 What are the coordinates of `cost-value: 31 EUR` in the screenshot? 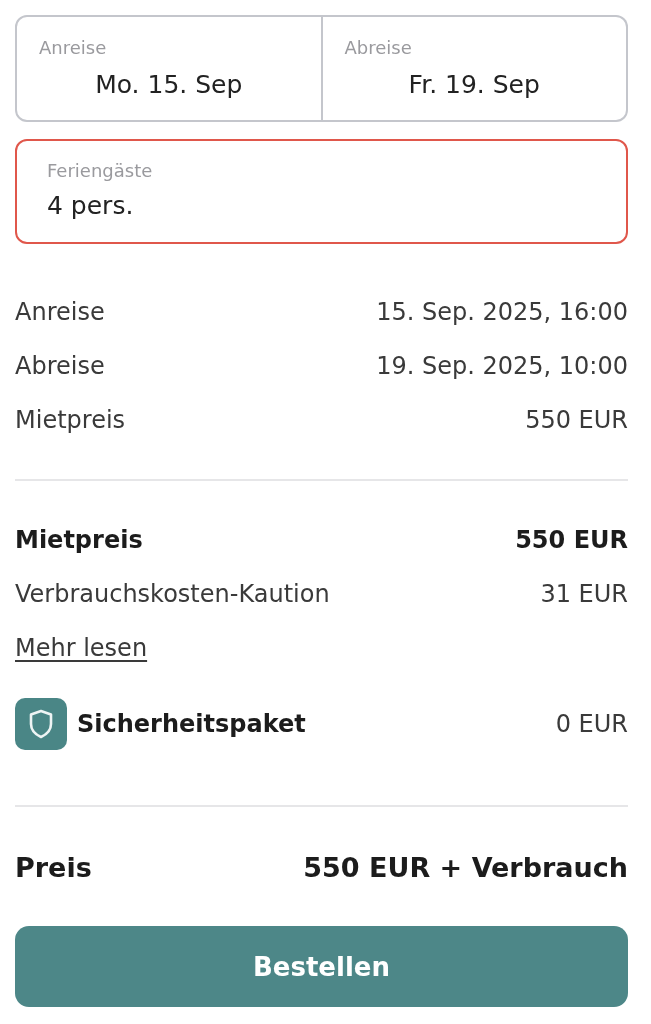 It's located at (584, 594).